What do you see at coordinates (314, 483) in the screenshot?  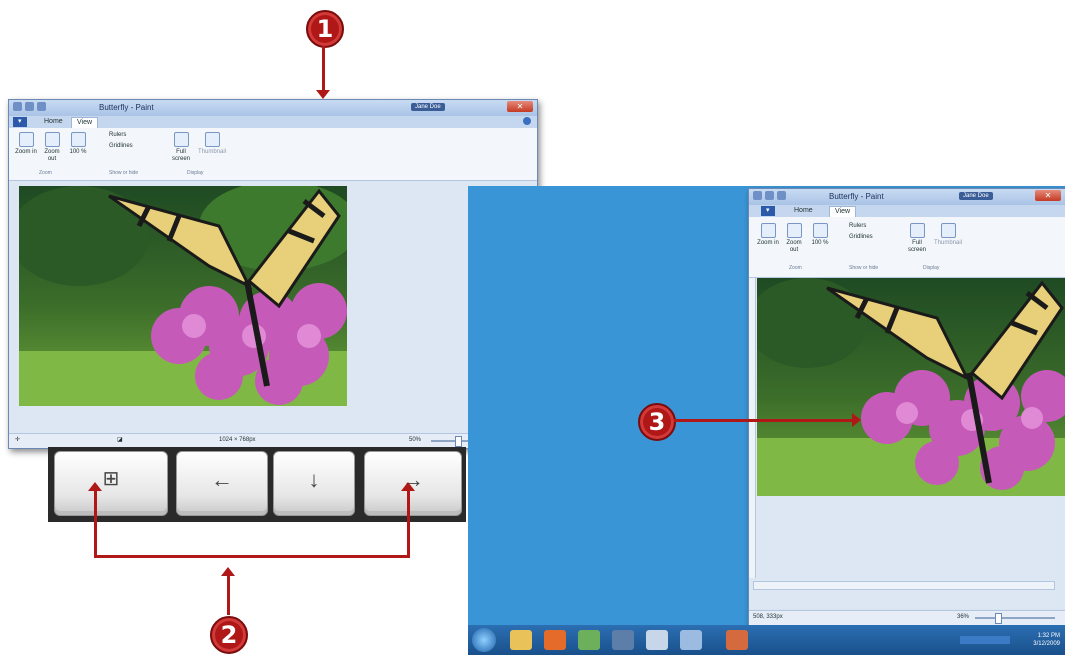 I see `down-arrow-key: ↓` at bounding box center [314, 483].